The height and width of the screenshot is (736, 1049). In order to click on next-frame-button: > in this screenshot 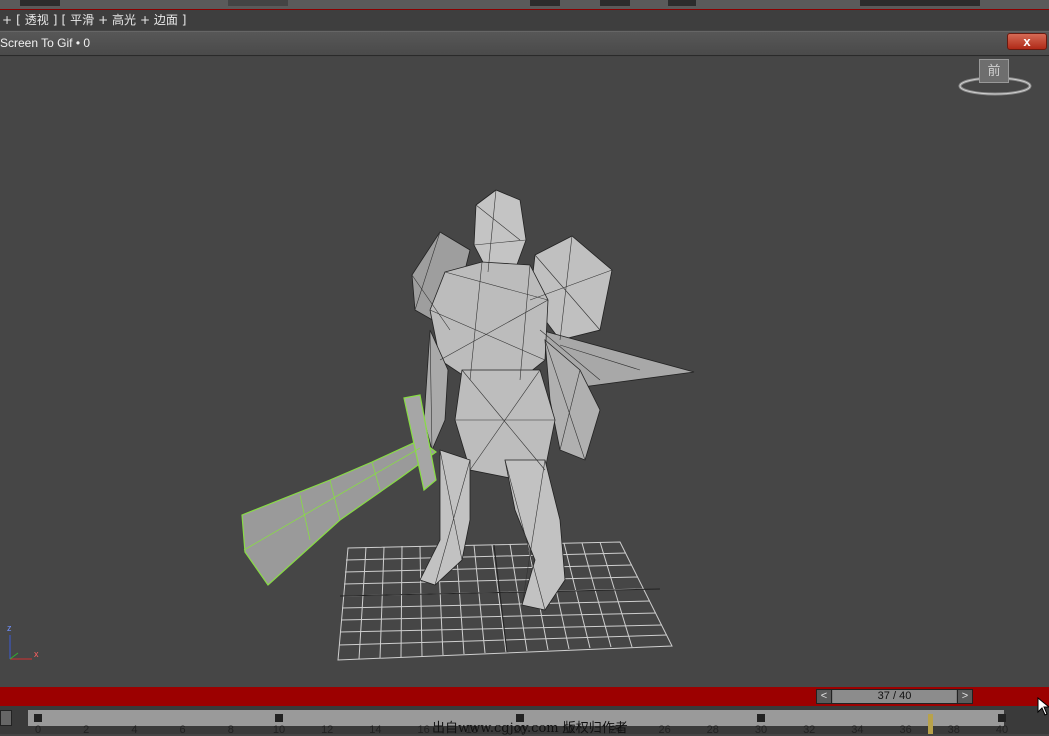, I will do `click(964, 696)`.